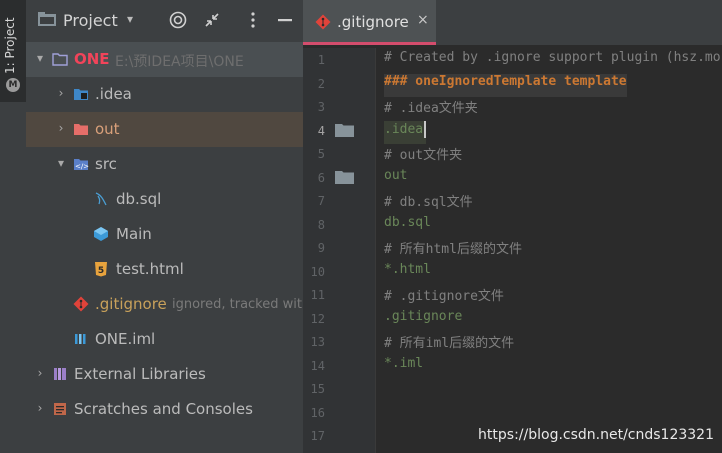  I want to click on line-number: 10, so click(317, 271).